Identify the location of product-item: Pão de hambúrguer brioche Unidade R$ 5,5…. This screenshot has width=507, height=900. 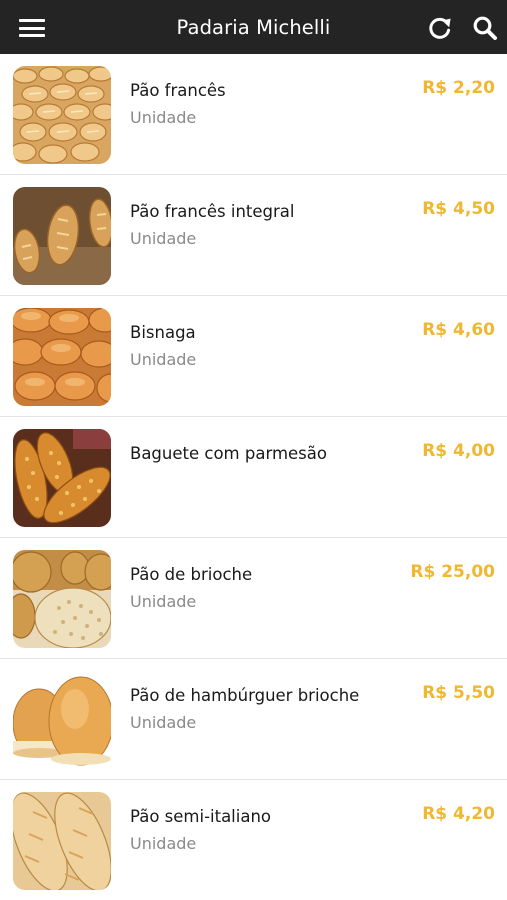
(253, 719).